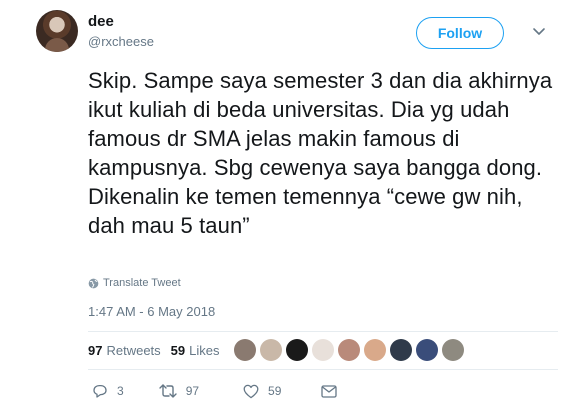  I want to click on retweet-icon, so click(167, 391).